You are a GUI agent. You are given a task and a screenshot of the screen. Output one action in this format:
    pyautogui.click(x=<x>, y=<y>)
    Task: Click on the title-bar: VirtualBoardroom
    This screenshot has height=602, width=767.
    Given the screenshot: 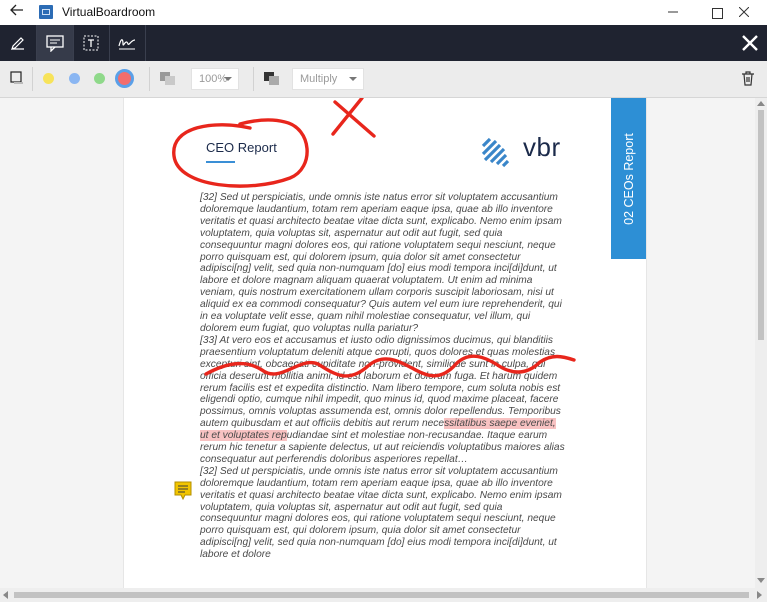 What is the action you would take?
    pyautogui.click(x=383, y=12)
    